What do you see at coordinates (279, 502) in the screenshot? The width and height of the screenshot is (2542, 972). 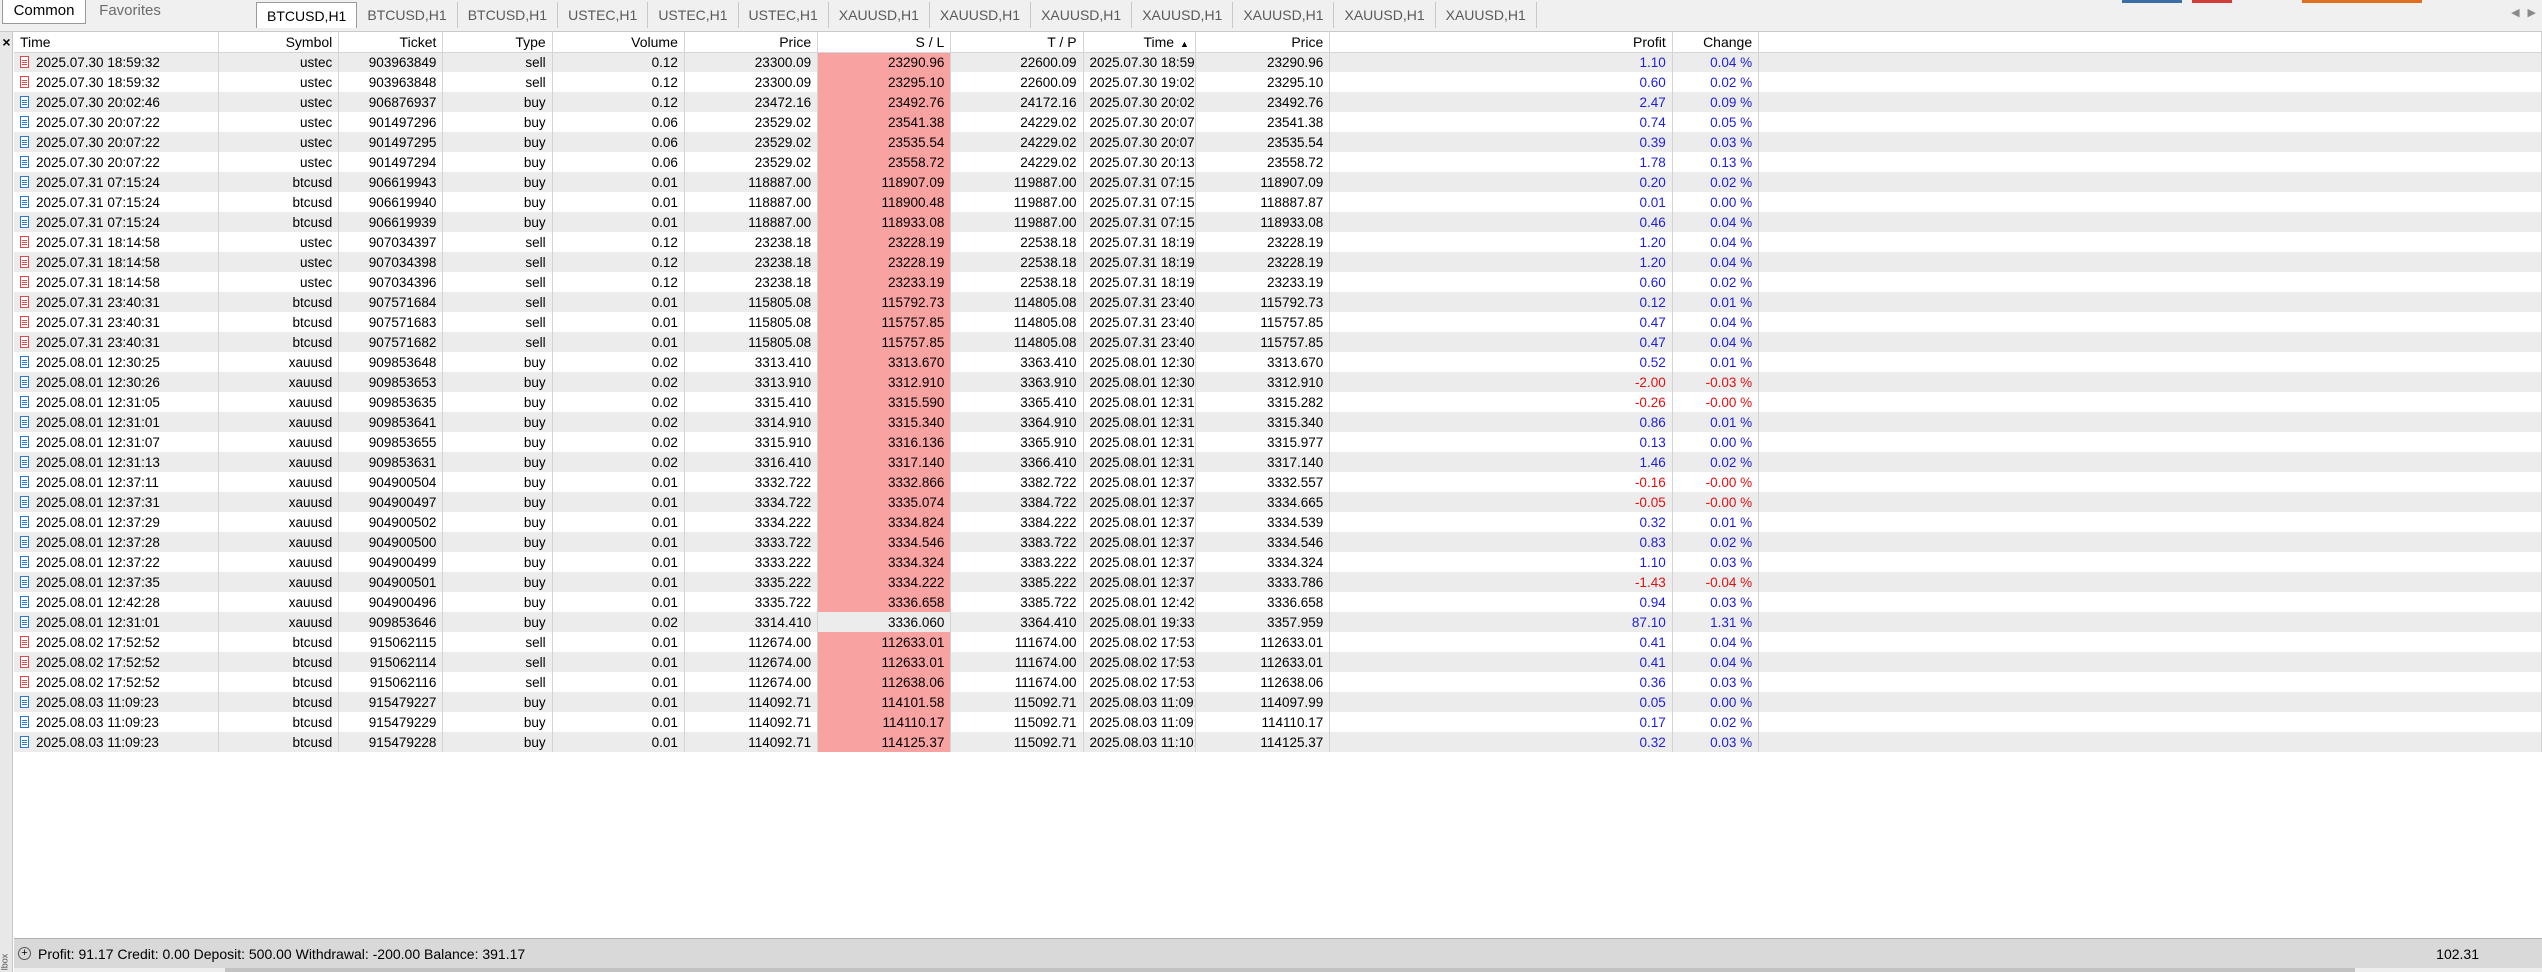 I see `cell-symbol: xauusd` at bounding box center [279, 502].